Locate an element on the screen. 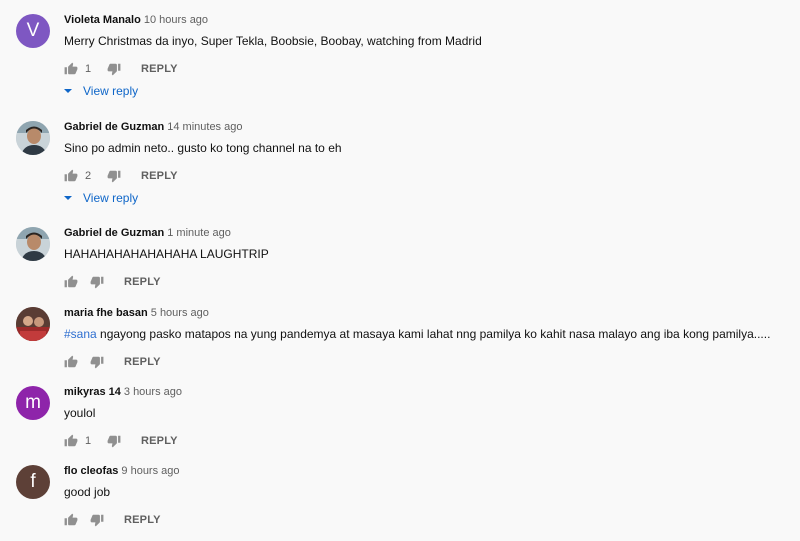 The image size is (800, 541). author-name: mikyras 14 is located at coordinates (92, 392).